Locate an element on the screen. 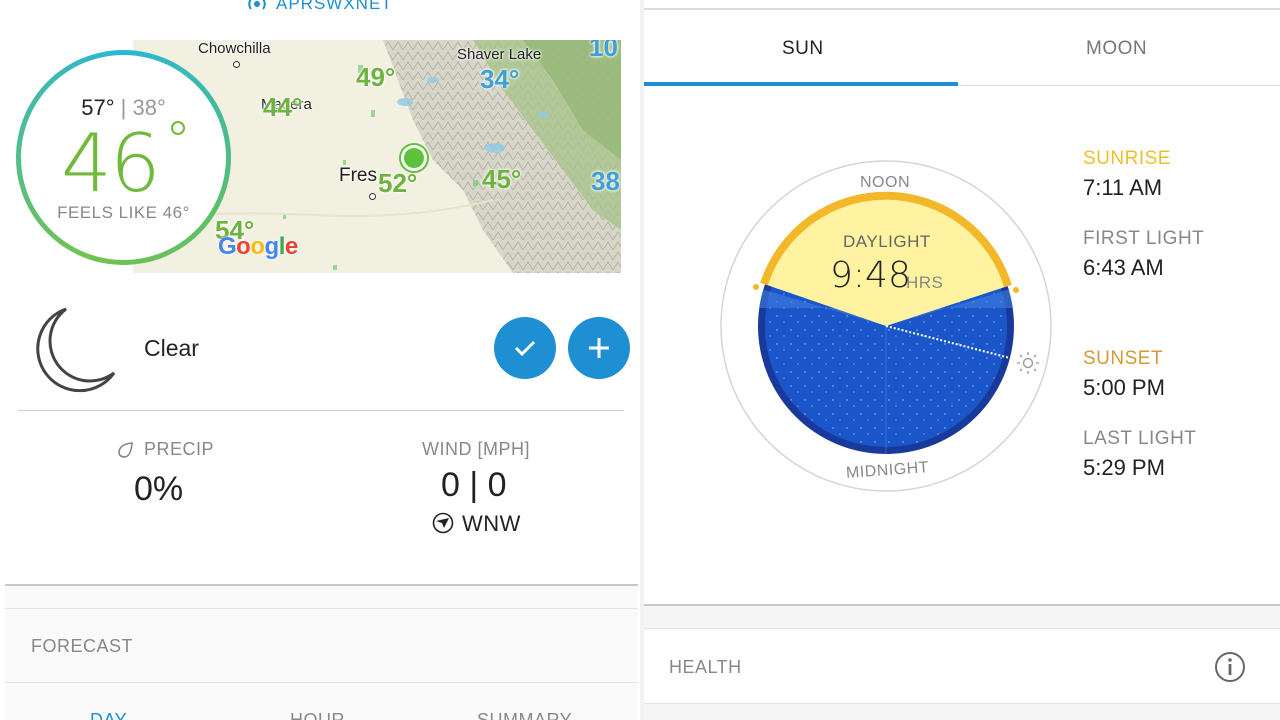  forecast-title: FORECAST is located at coordinates (82, 646).